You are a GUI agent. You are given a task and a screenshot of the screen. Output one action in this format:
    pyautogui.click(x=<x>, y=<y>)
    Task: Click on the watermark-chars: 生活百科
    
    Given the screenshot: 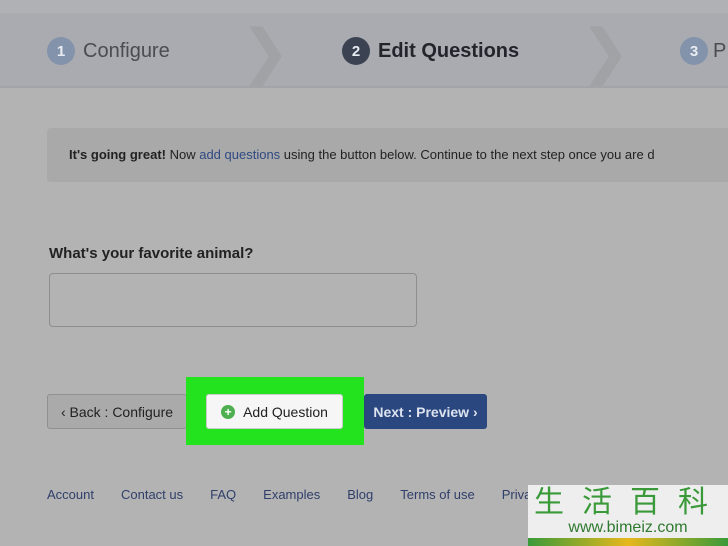 What is the action you would take?
    pyautogui.click(x=630, y=502)
    